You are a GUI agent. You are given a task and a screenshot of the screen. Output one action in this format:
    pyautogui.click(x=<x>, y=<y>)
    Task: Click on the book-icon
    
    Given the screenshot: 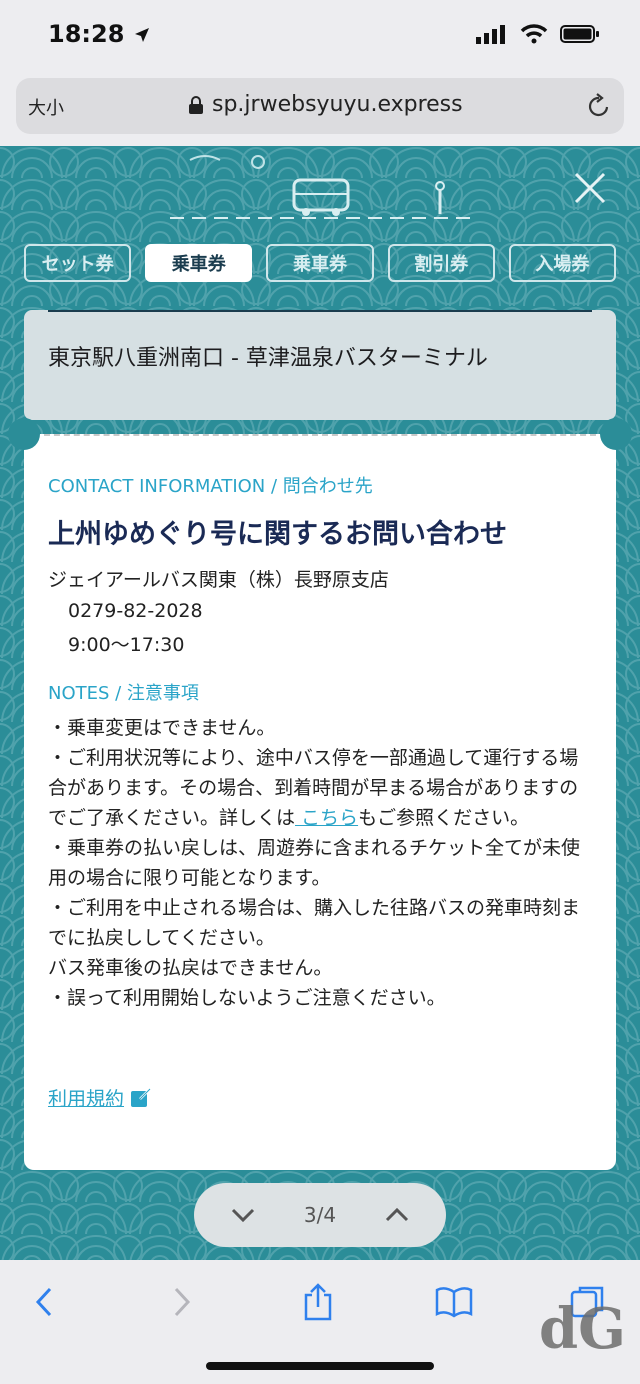 What is the action you would take?
    pyautogui.click(x=454, y=1302)
    